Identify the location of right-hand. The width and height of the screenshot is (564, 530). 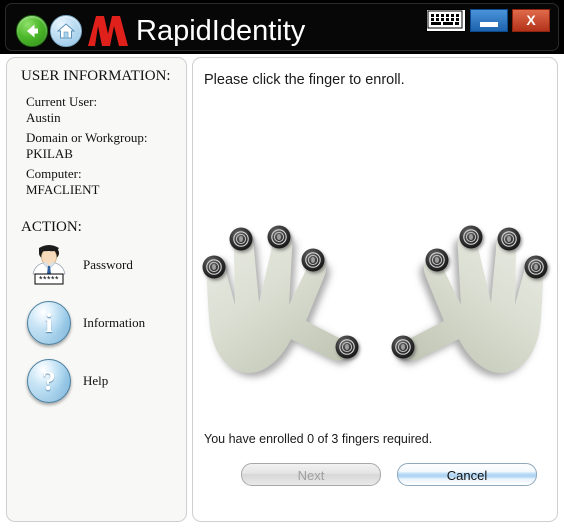
(473, 303).